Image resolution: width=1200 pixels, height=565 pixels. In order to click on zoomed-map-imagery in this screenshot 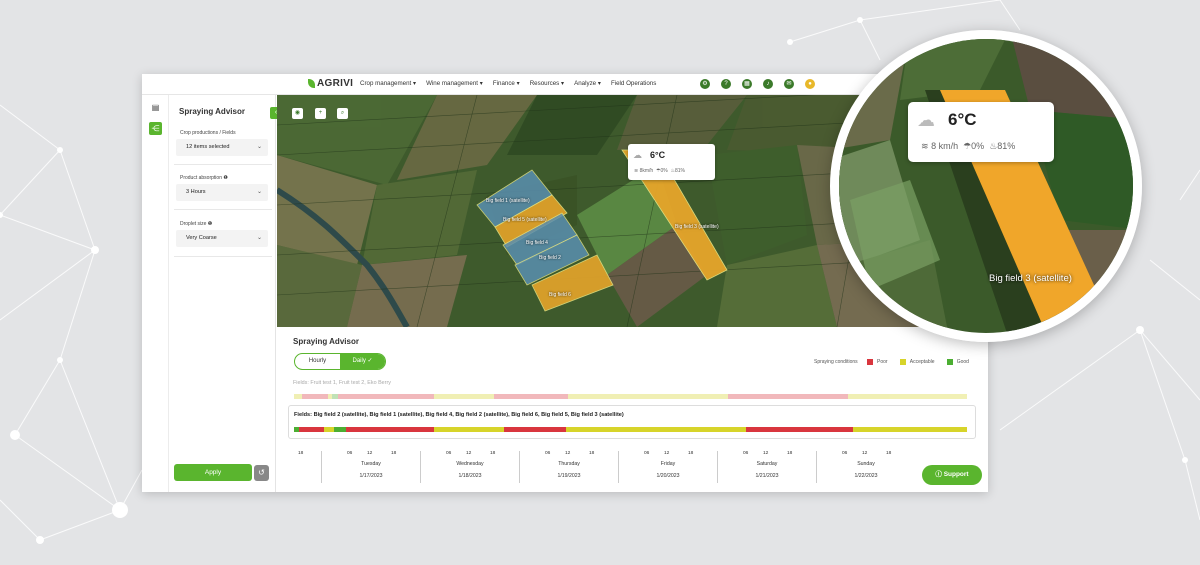, I will do `click(986, 186)`.